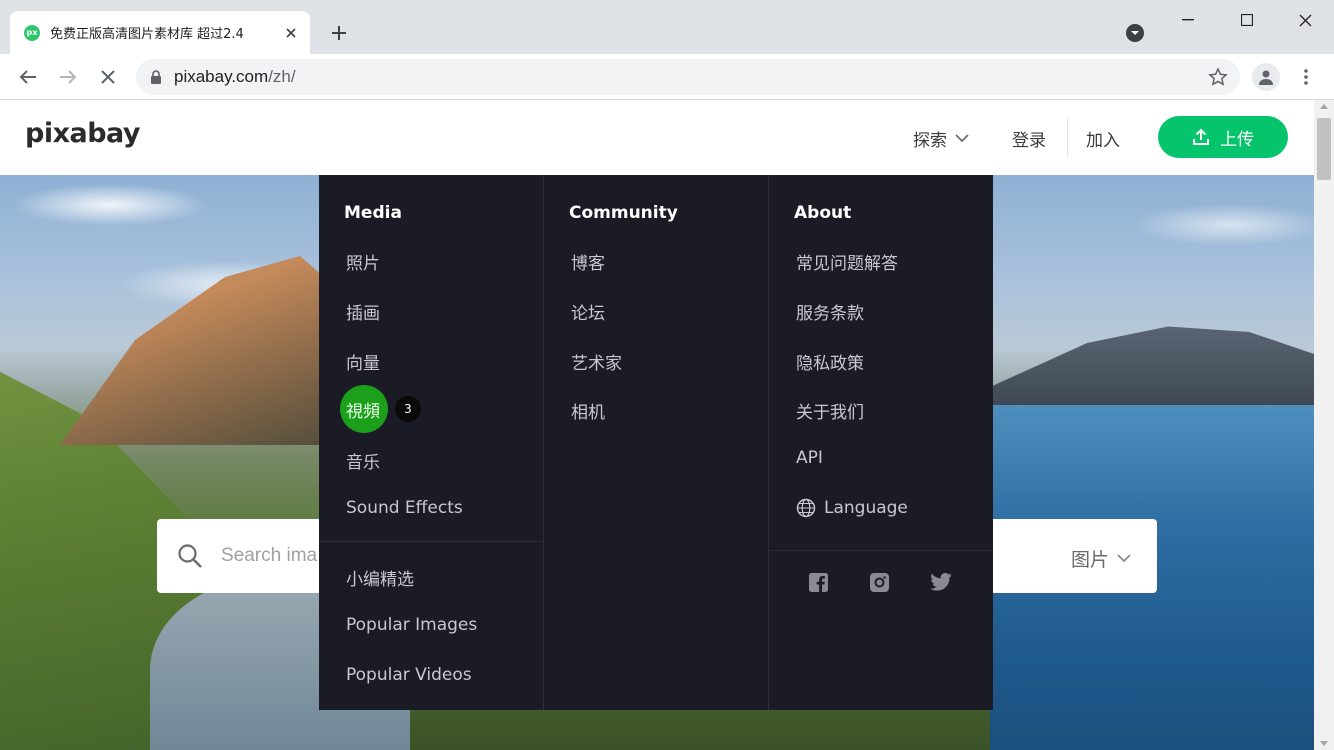  I want to click on upload-icon, so click(1201, 136).